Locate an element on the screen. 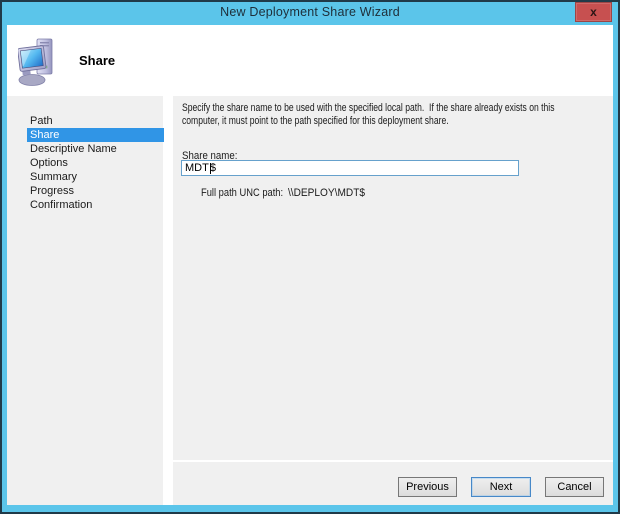 The width and height of the screenshot is (620, 514). sidebar-item-options: Options is located at coordinates (95, 163).